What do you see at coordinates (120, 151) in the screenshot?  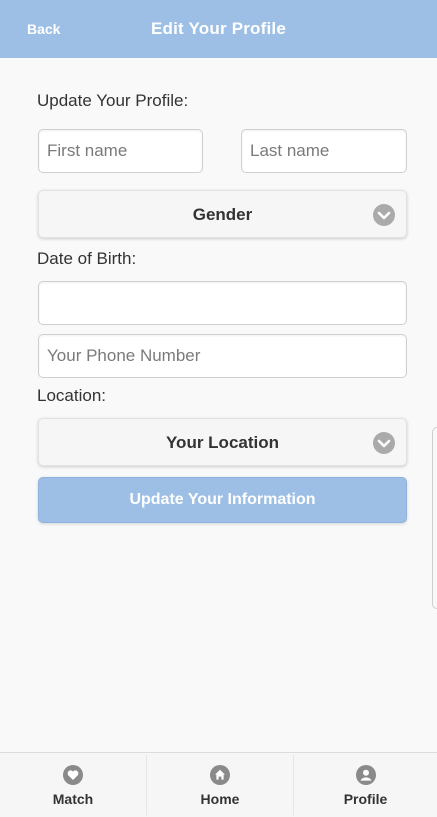 I see `first-name-input` at bounding box center [120, 151].